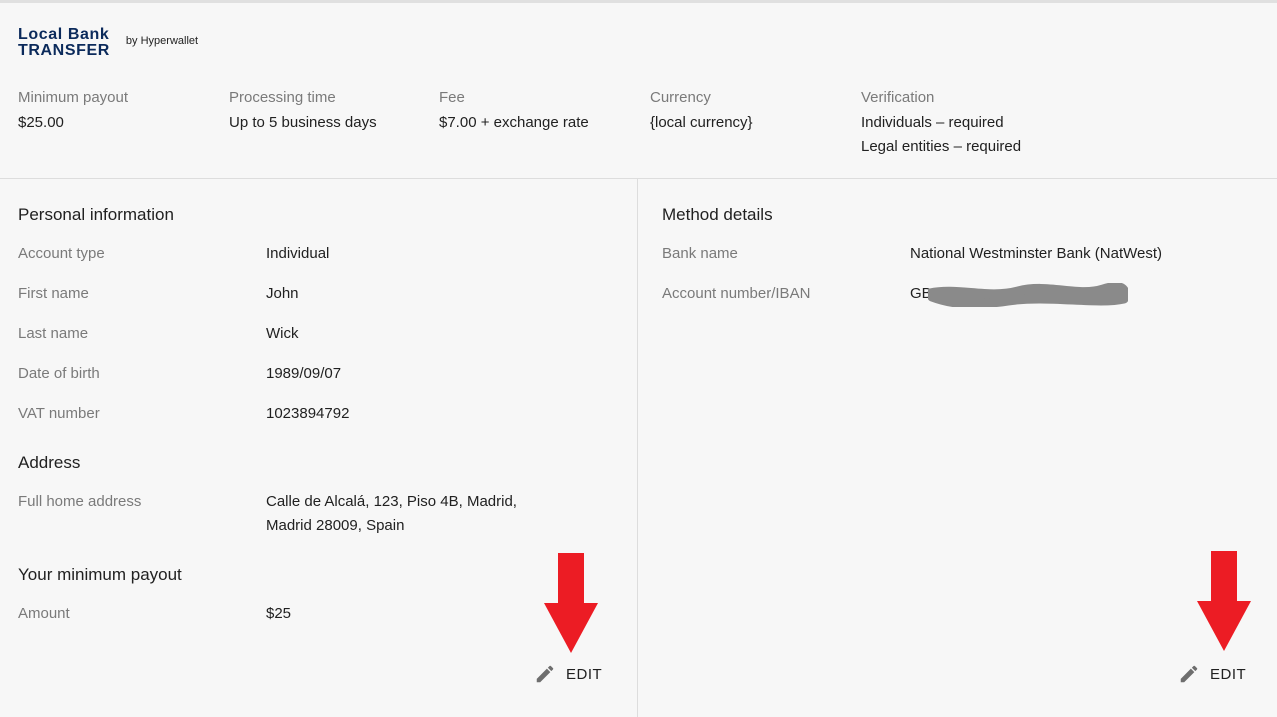 The image size is (1277, 717). Describe the element at coordinates (59, 373) in the screenshot. I see `date-of-birth-label: Date of birth` at that location.